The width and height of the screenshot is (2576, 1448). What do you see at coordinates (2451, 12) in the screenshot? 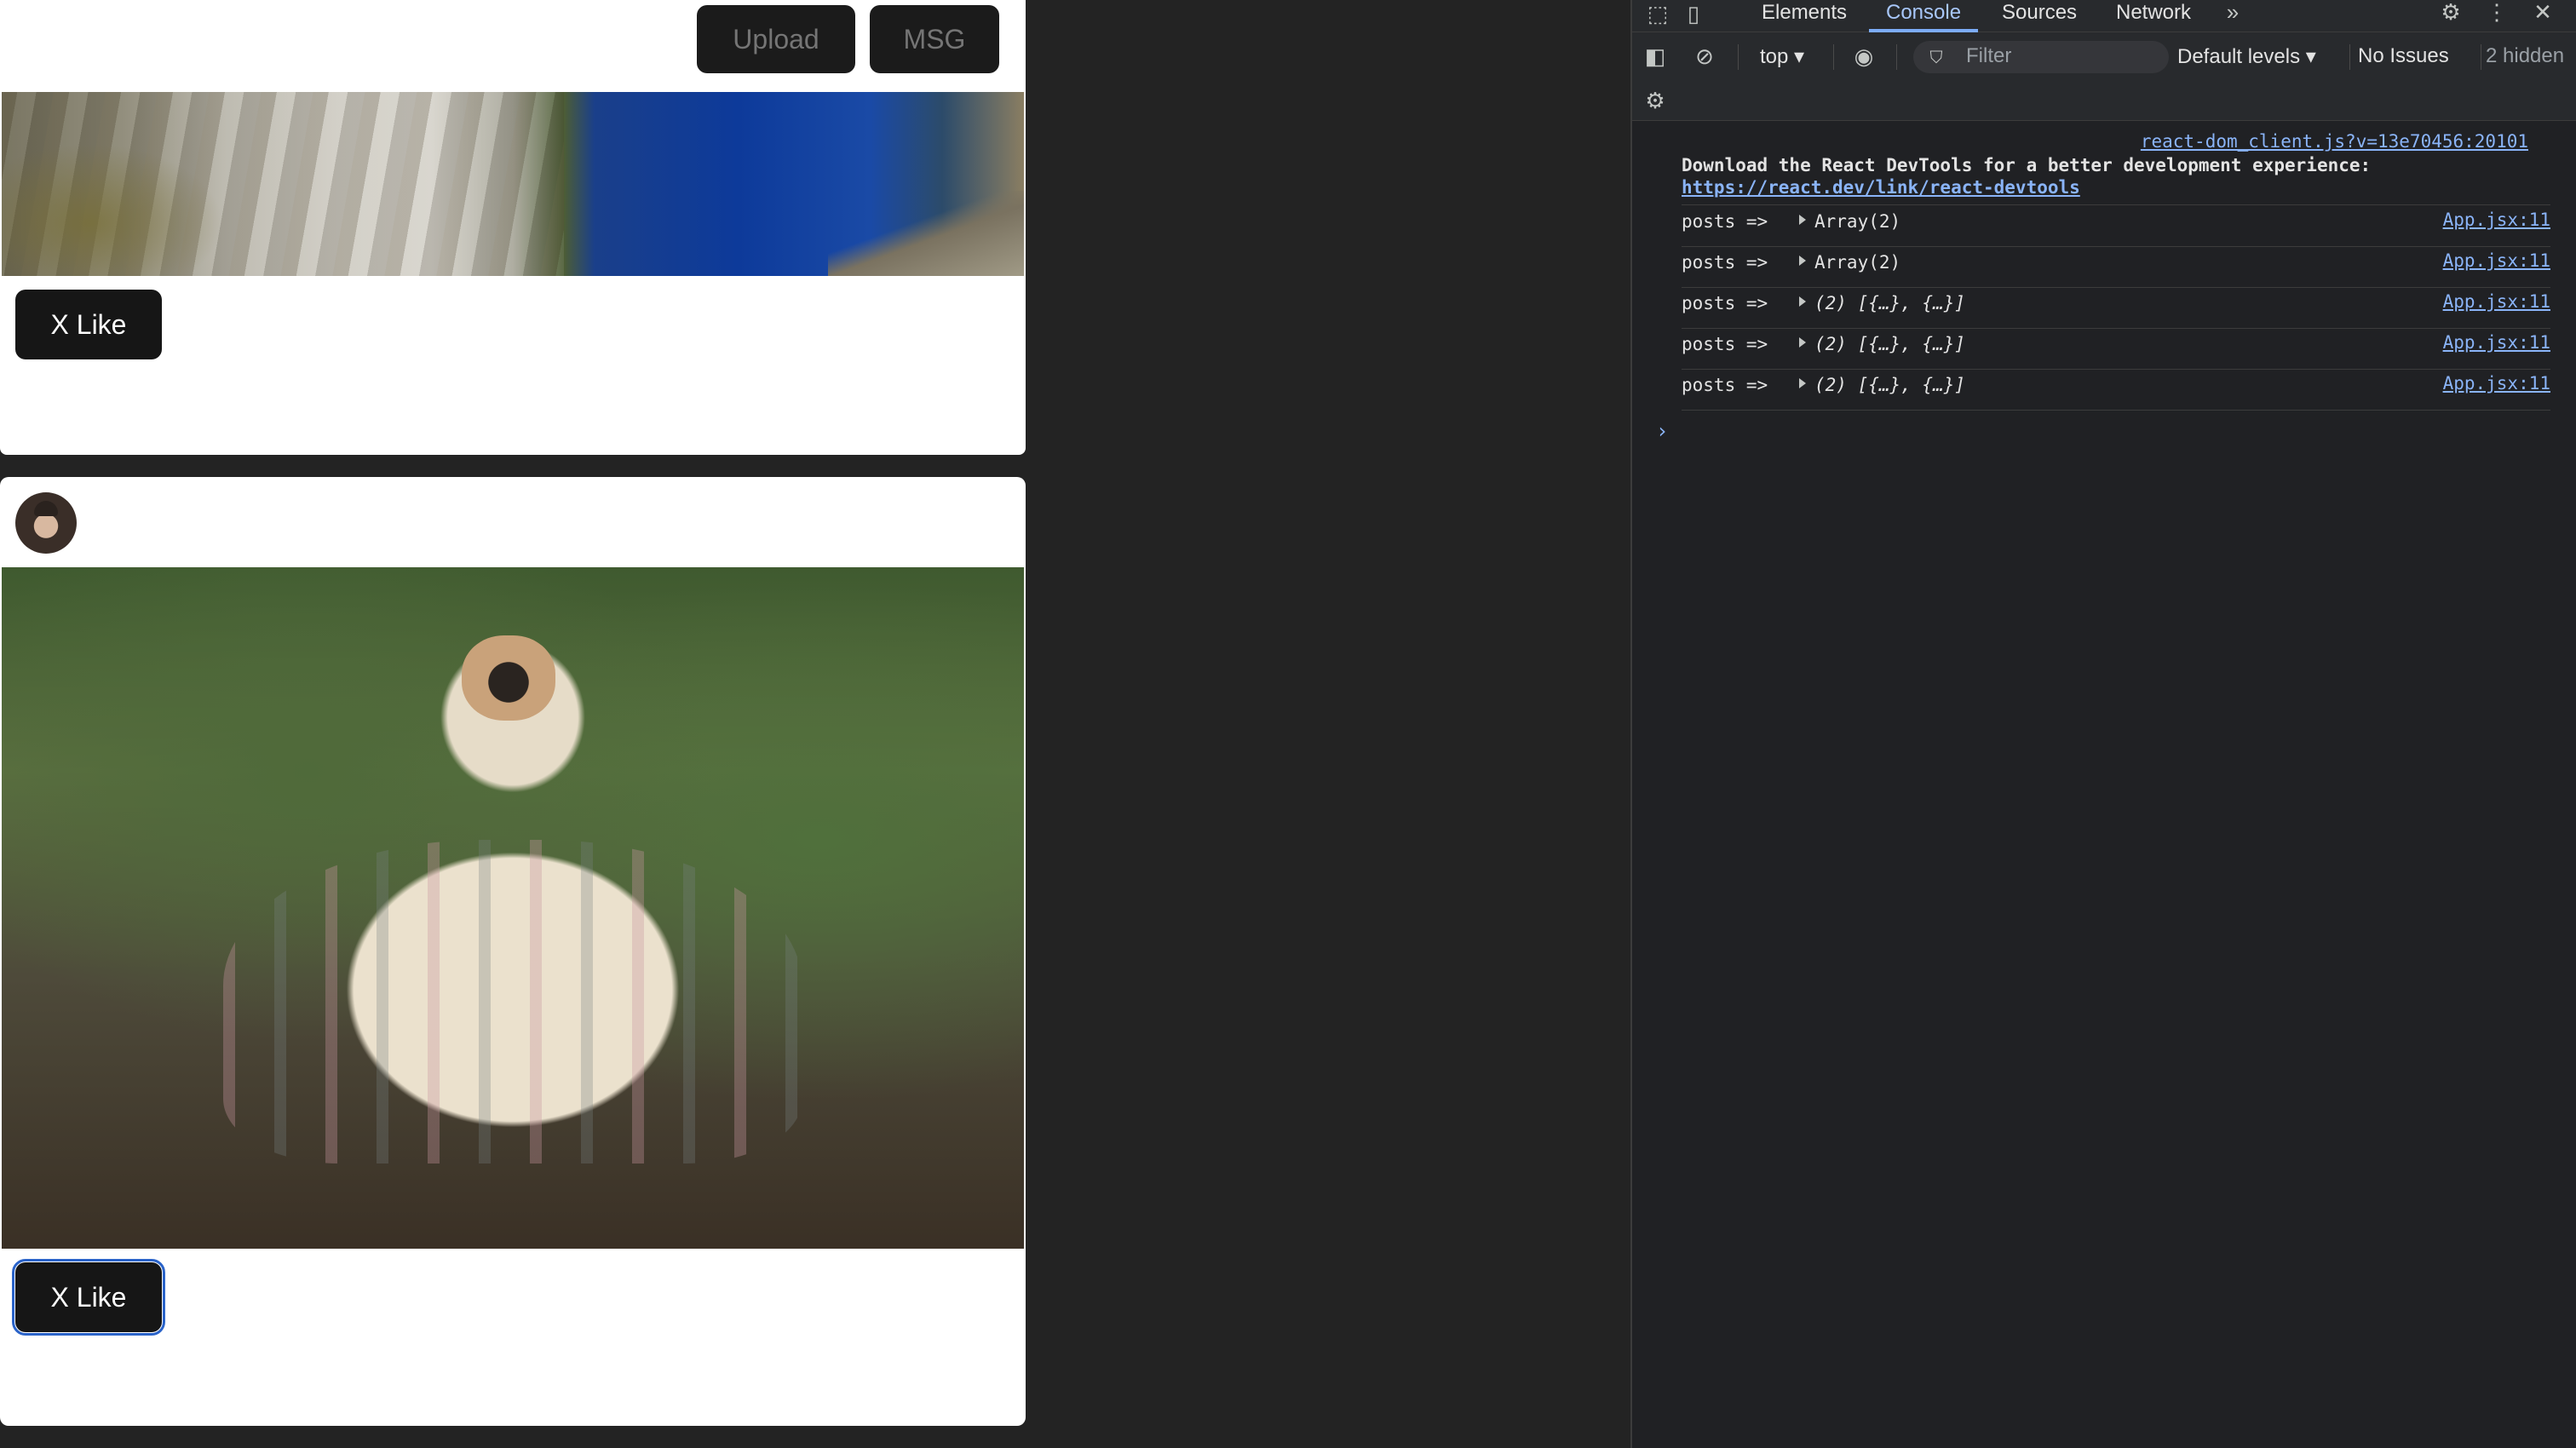
I see `gear-icon: ⚙` at bounding box center [2451, 12].